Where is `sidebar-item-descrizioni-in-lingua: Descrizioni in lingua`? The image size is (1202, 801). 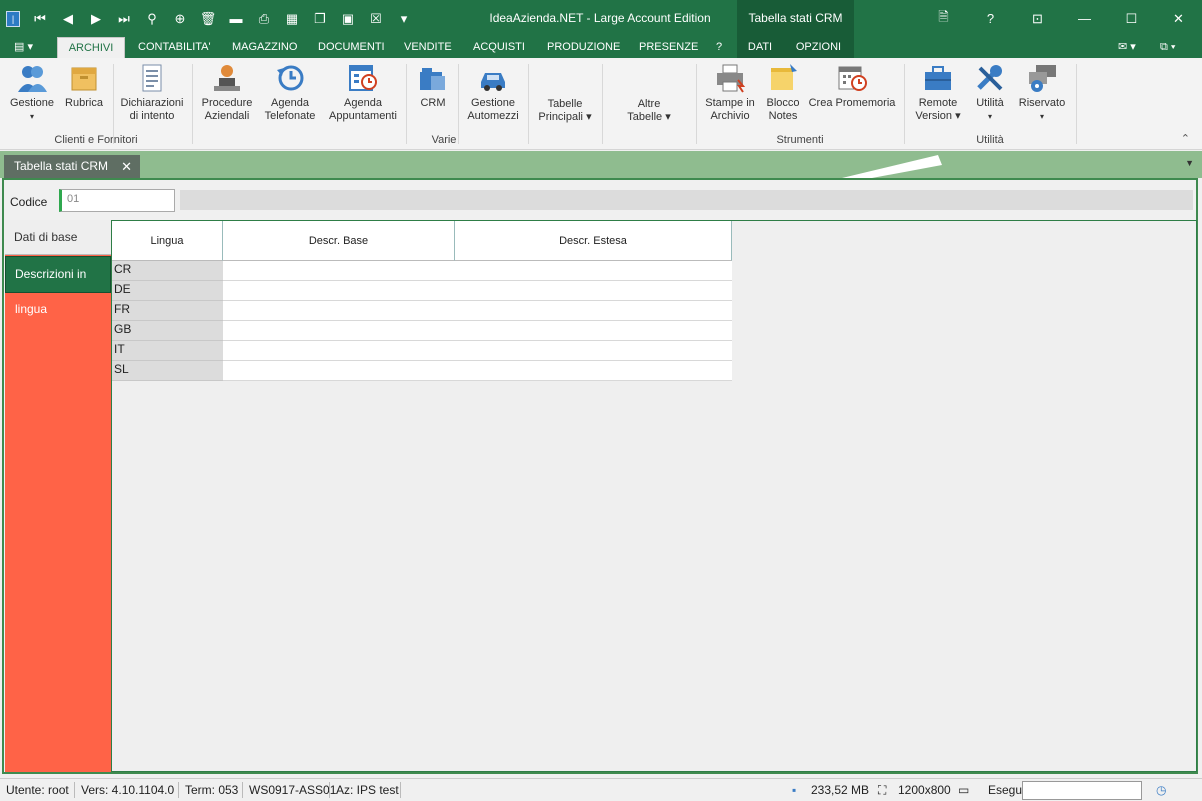
sidebar-item-descrizioni-in-lingua: Descrizioni in lingua is located at coordinates (58, 286).